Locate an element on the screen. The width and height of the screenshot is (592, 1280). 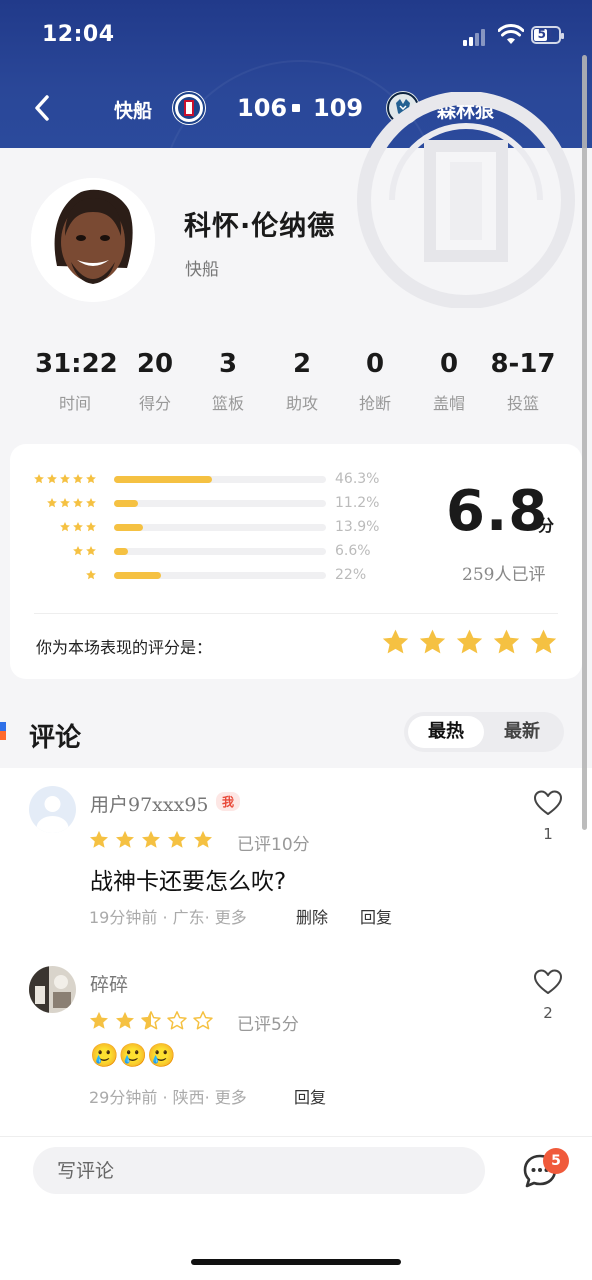
home-team-name: 快船 is located at coordinates (133, 111).